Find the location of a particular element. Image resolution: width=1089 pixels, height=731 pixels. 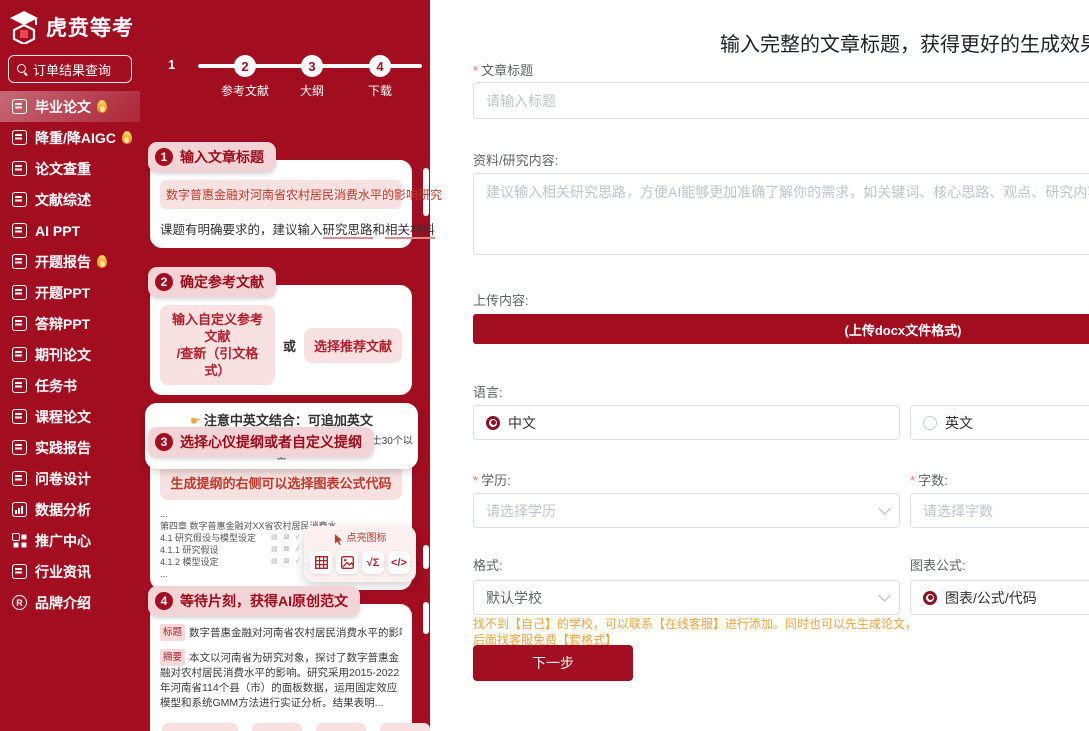

step-1: 1 is located at coordinates (171, 64).